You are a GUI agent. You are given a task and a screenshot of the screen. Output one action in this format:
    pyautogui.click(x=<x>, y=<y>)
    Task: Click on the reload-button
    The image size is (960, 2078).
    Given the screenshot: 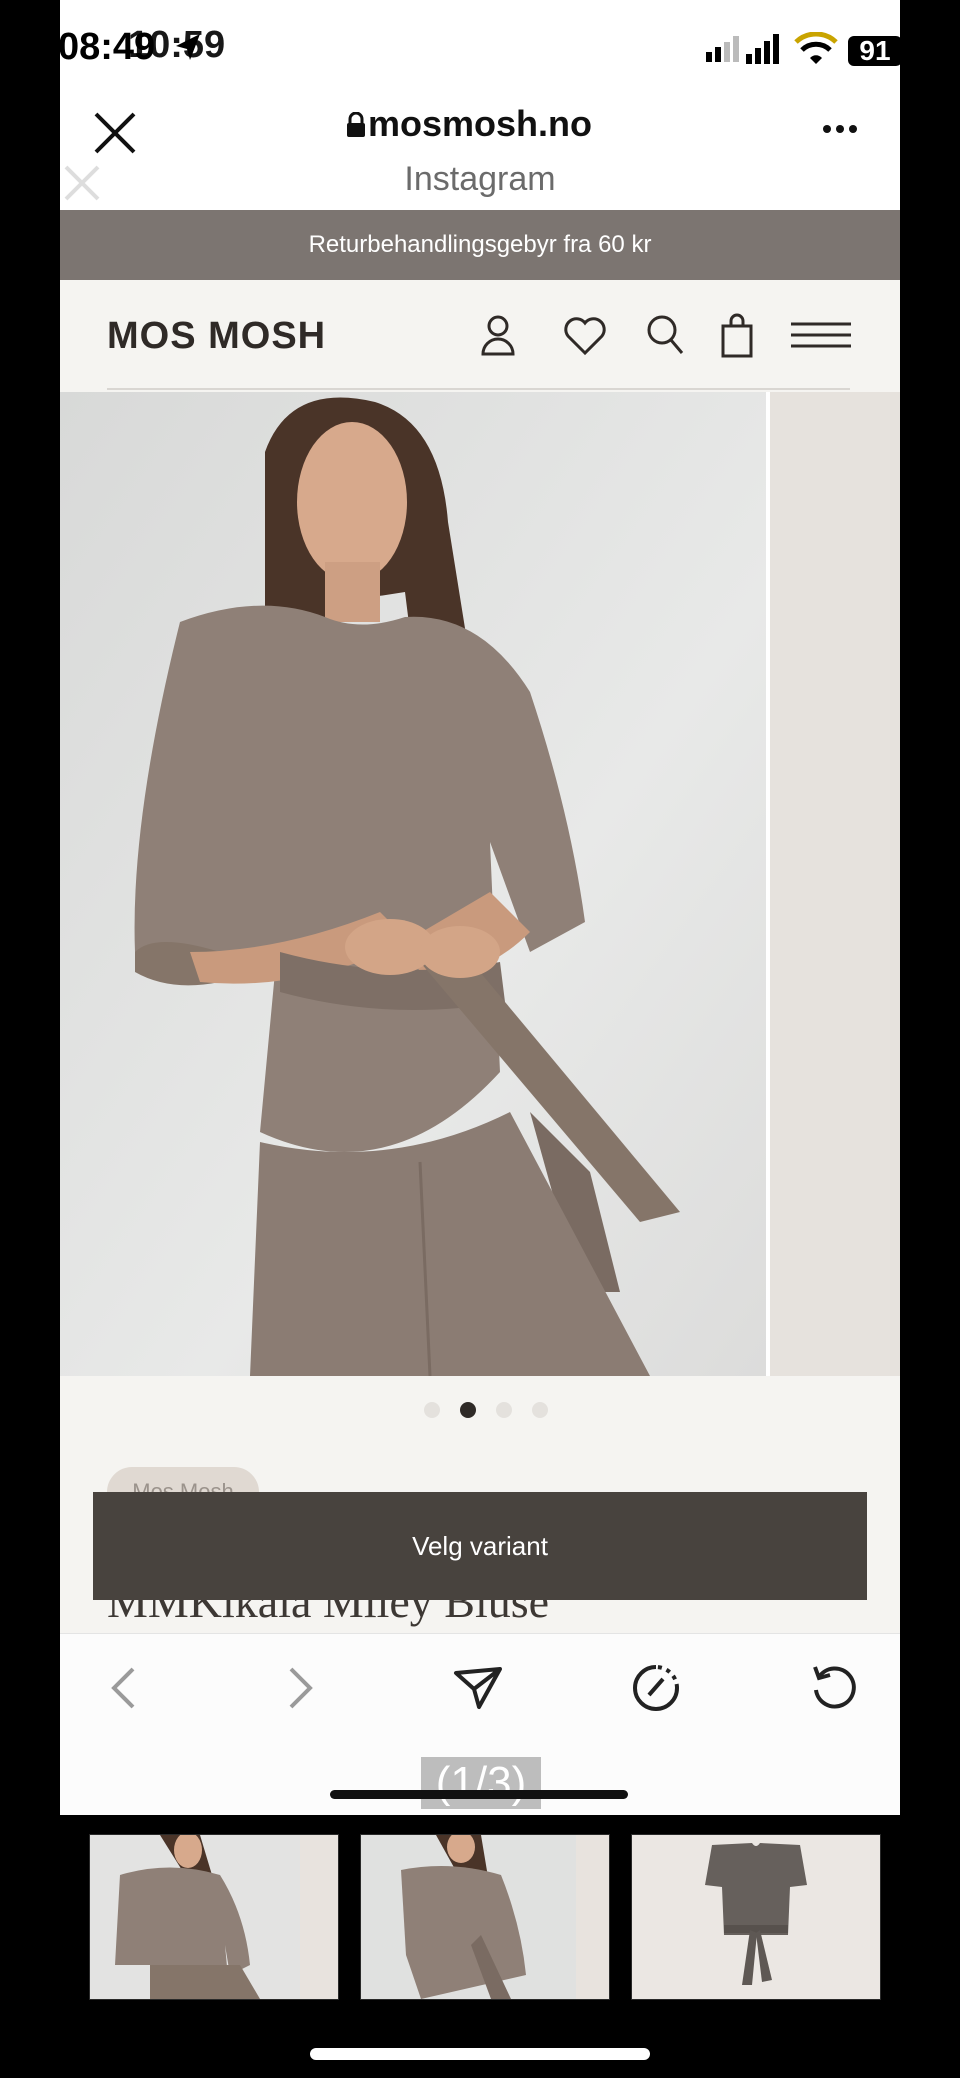 What is the action you would take?
    pyautogui.click(x=834, y=1688)
    